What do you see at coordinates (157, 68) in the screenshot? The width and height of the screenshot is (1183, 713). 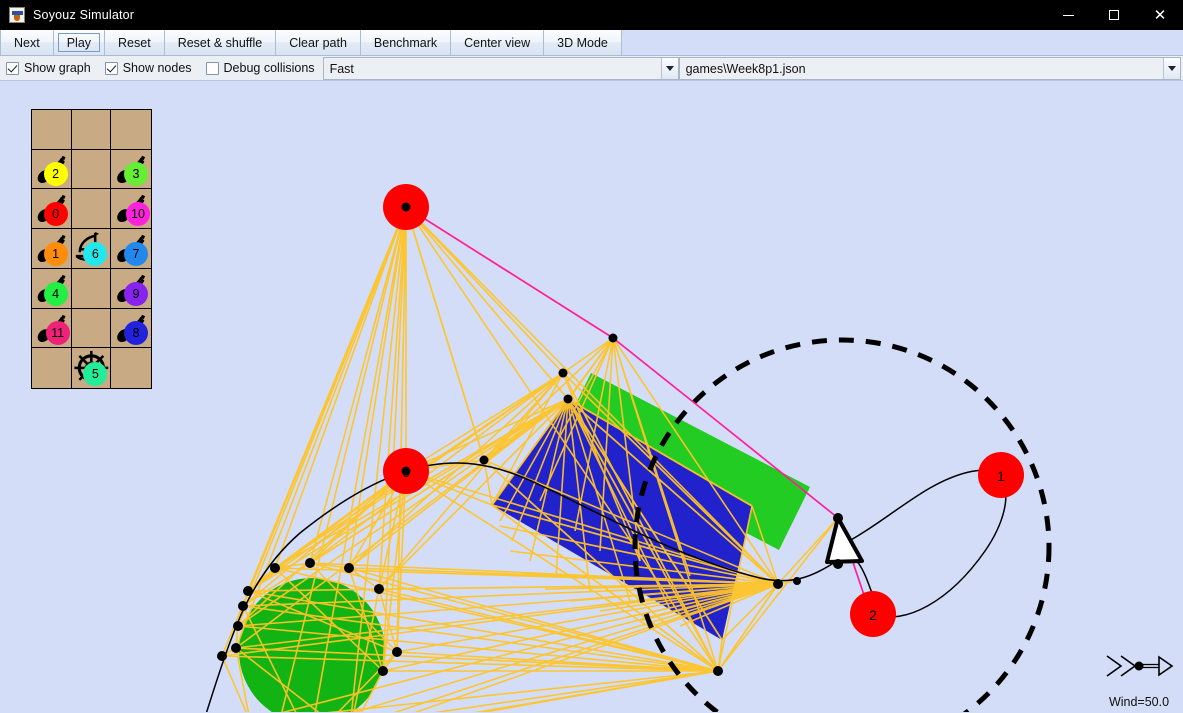 I see `show-nodes-label: Show nodes` at bounding box center [157, 68].